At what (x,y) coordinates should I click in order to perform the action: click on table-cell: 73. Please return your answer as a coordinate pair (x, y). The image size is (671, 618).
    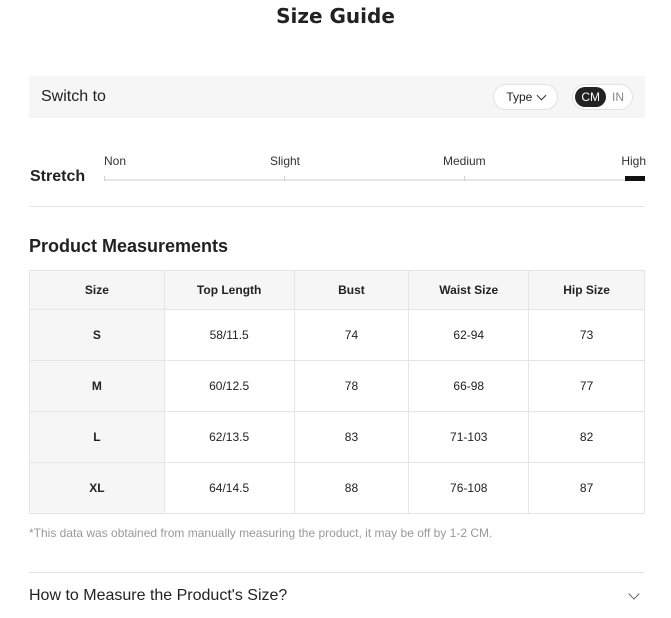
    Looking at the image, I should click on (586, 335).